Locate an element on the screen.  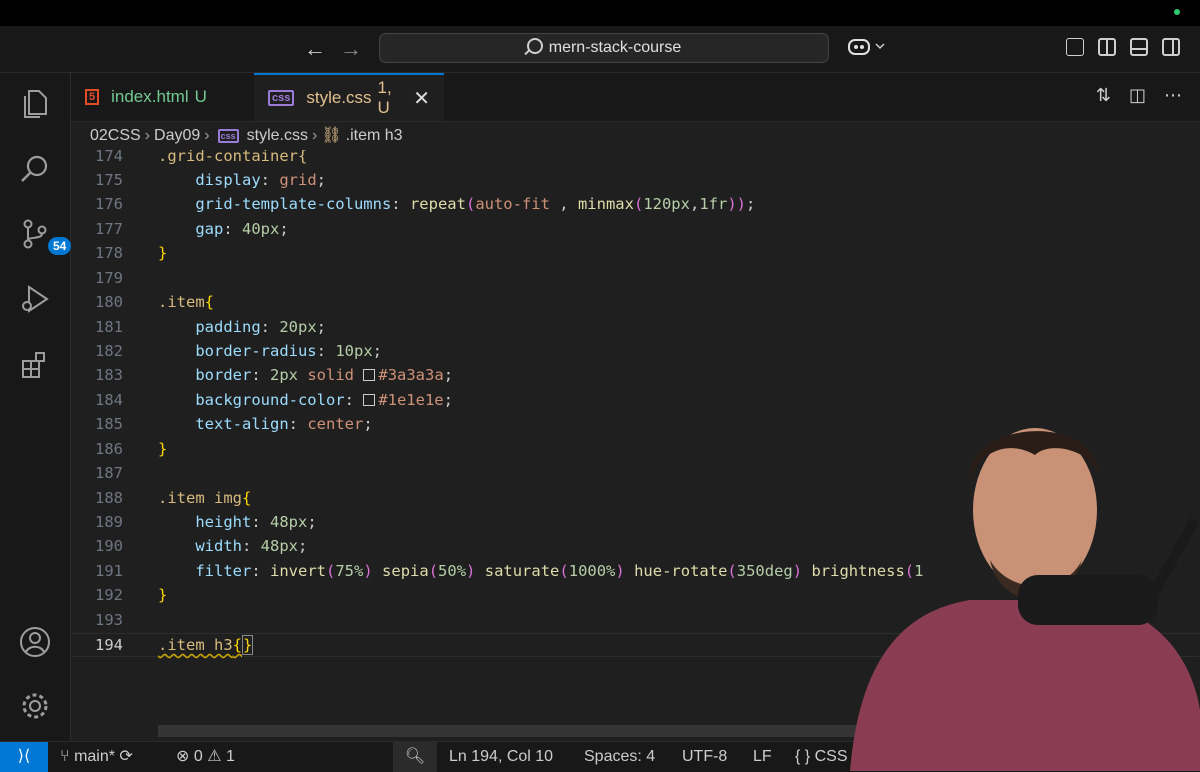
tab-index-html: 5 index.html U is located at coordinates (162, 97).